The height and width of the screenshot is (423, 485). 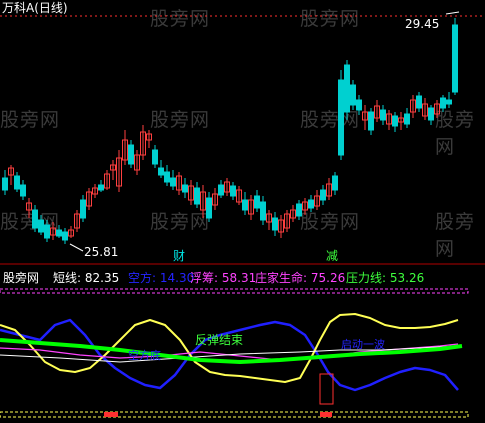 I want to click on startup-annotation: 启动一波, so click(x=363, y=344).